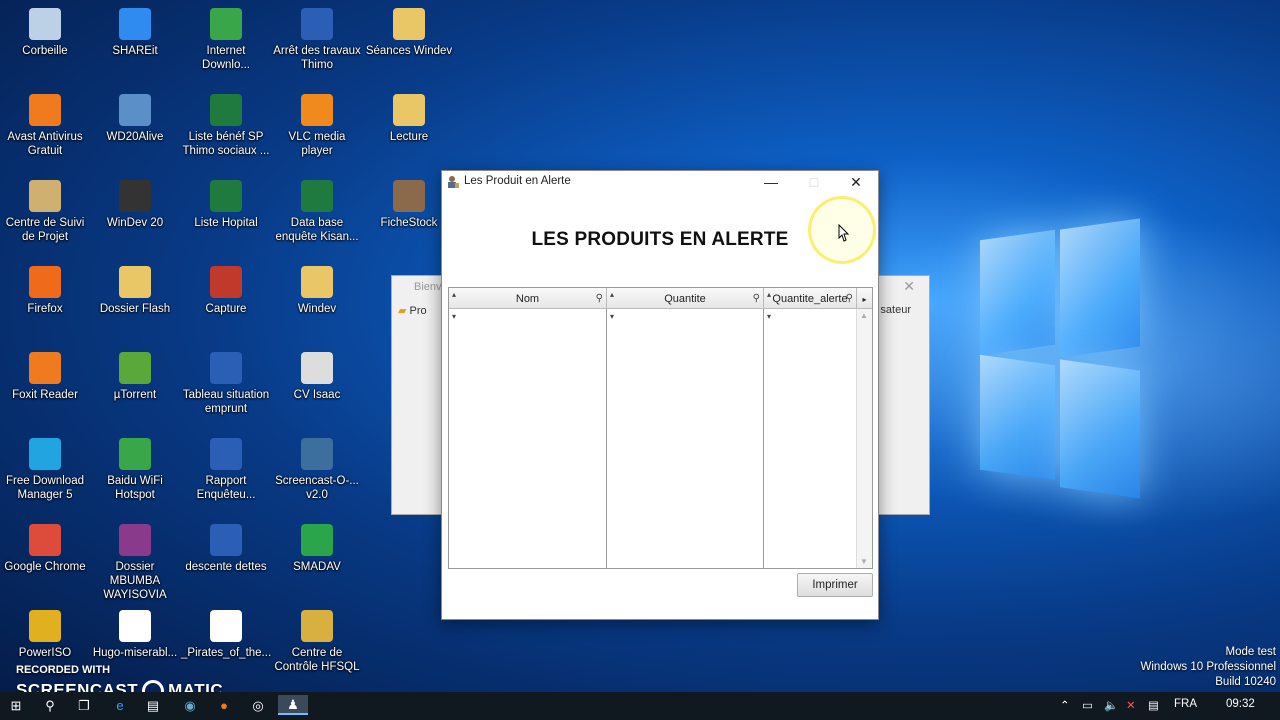  Describe the element at coordinates (835, 585) in the screenshot. I see `print-button: Imprimer` at that location.